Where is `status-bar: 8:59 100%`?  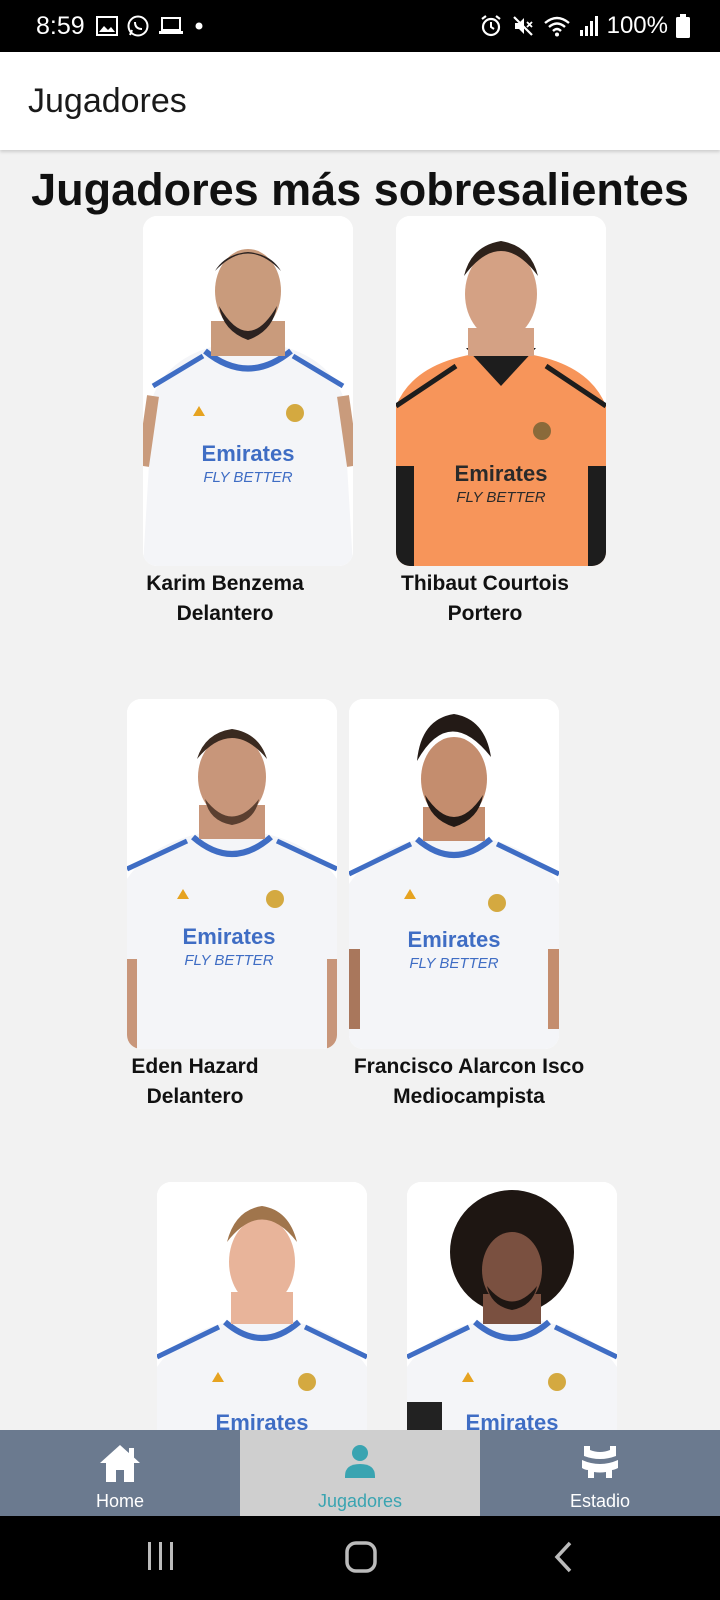
status-bar: 8:59 100% is located at coordinates (360, 26).